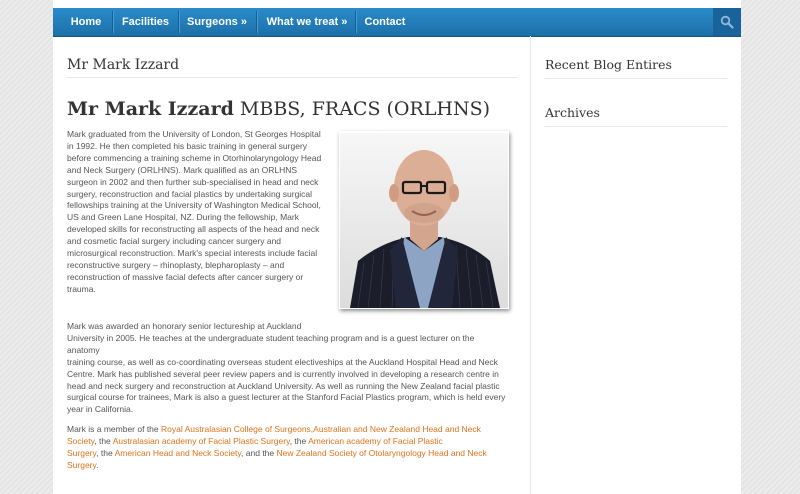  Describe the element at coordinates (397, 429) in the screenshot. I see `link-anz-head-neck: Australian and New Zealand Head and Neck` at that location.